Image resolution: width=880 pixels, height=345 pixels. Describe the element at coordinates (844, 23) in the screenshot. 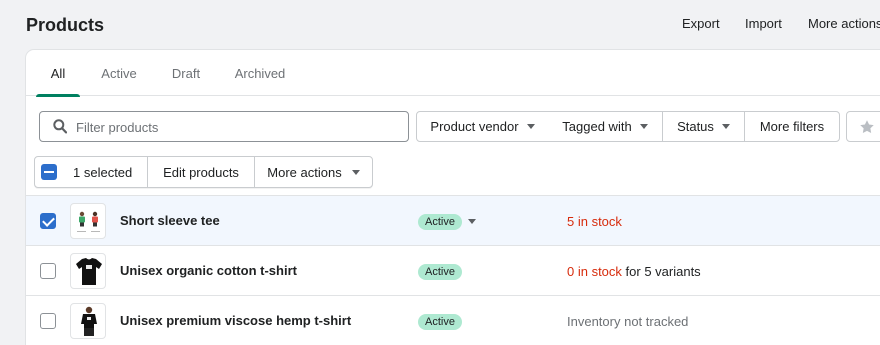

I see `more-actions-header-button: More actions` at that location.